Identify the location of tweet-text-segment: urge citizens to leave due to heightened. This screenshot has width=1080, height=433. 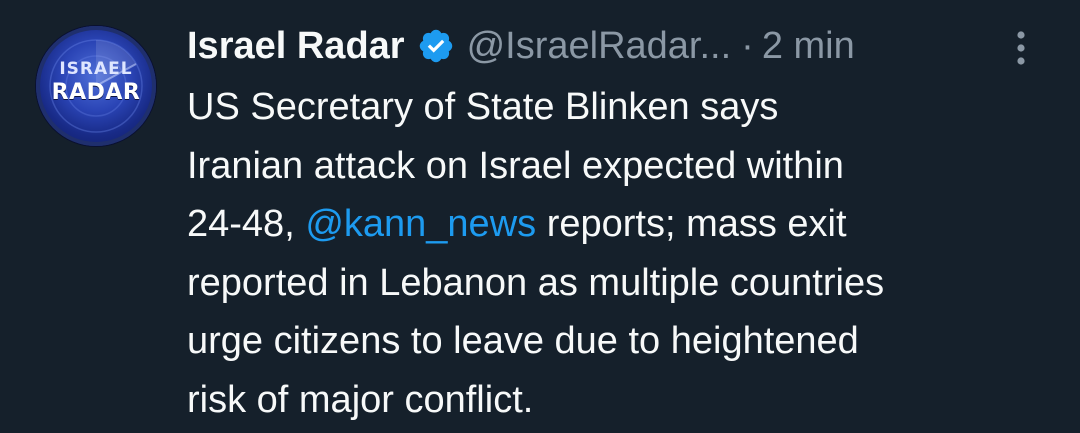
(523, 341).